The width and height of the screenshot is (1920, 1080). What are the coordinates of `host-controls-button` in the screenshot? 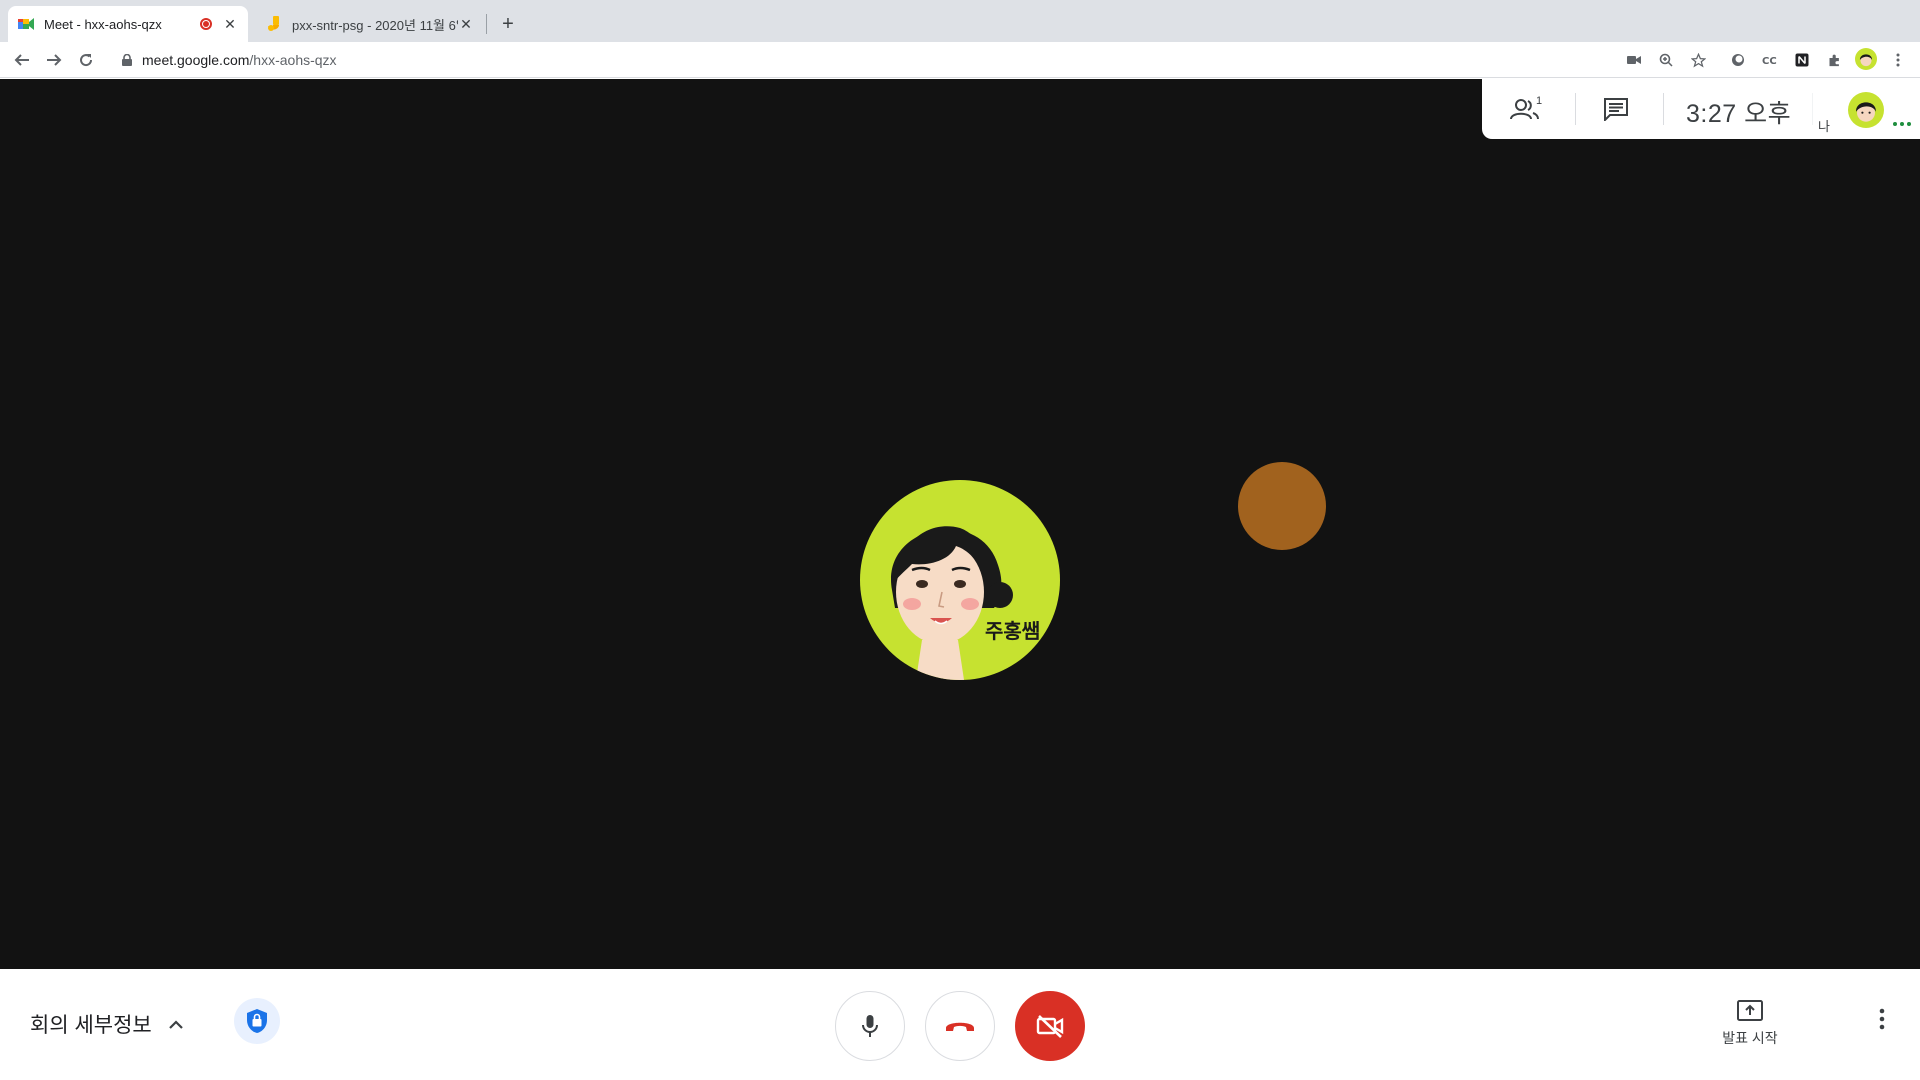 It's located at (257, 1021).